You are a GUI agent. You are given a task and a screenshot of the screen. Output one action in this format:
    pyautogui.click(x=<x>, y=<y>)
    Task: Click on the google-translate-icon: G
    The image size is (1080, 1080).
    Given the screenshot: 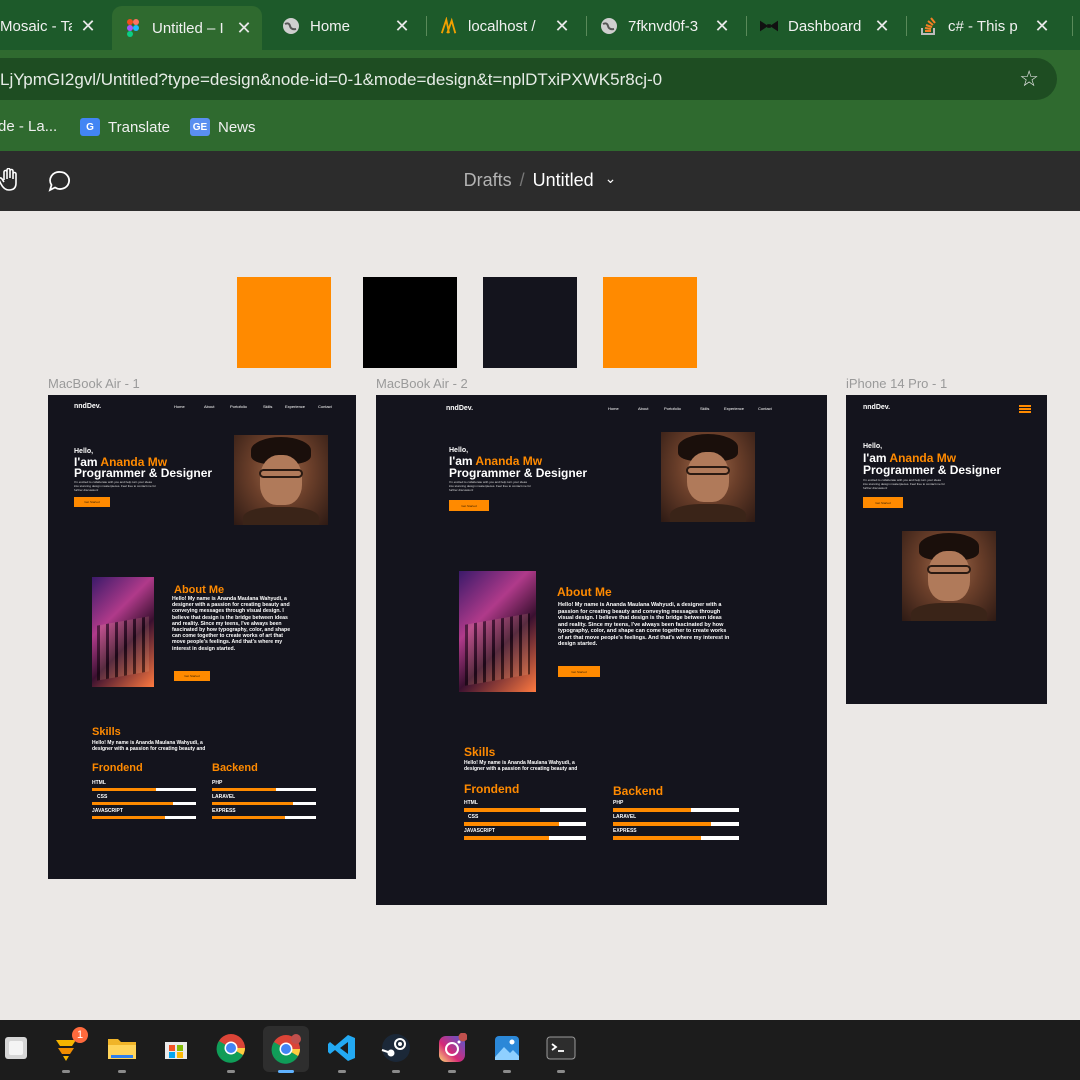 What is the action you would take?
    pyautogui.click(x=90, y=127)
    